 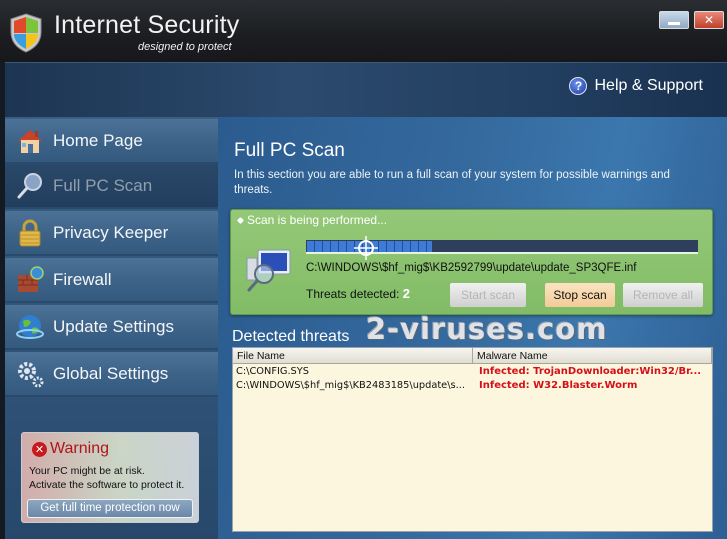 What do you see at coordinates (663, 295) in the screenshot?
I see `remove-all-button: Remove all` at bounding box center [663, 295].